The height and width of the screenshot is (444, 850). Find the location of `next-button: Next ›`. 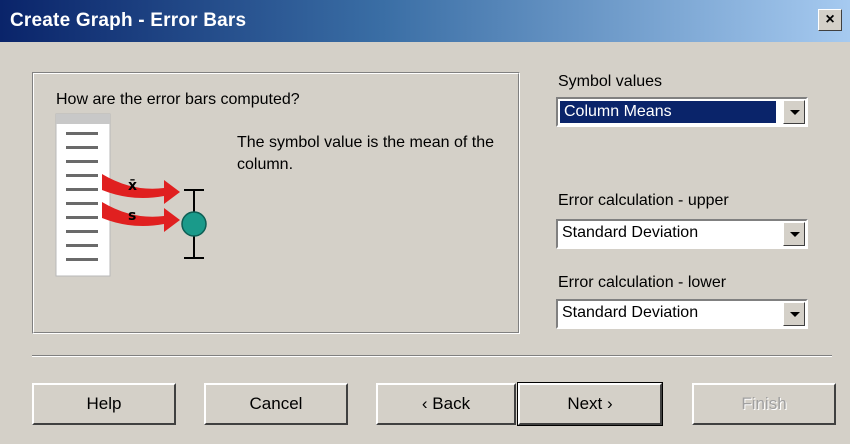

next-button: Next › is located at coordinates (590, 404).